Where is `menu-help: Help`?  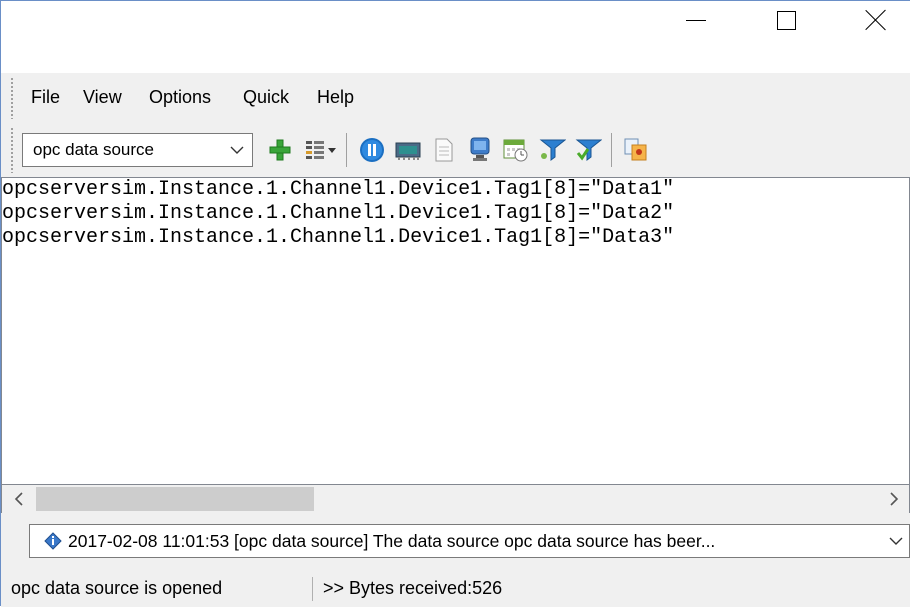 menu-help: Help is located at coordinates (335, 97).